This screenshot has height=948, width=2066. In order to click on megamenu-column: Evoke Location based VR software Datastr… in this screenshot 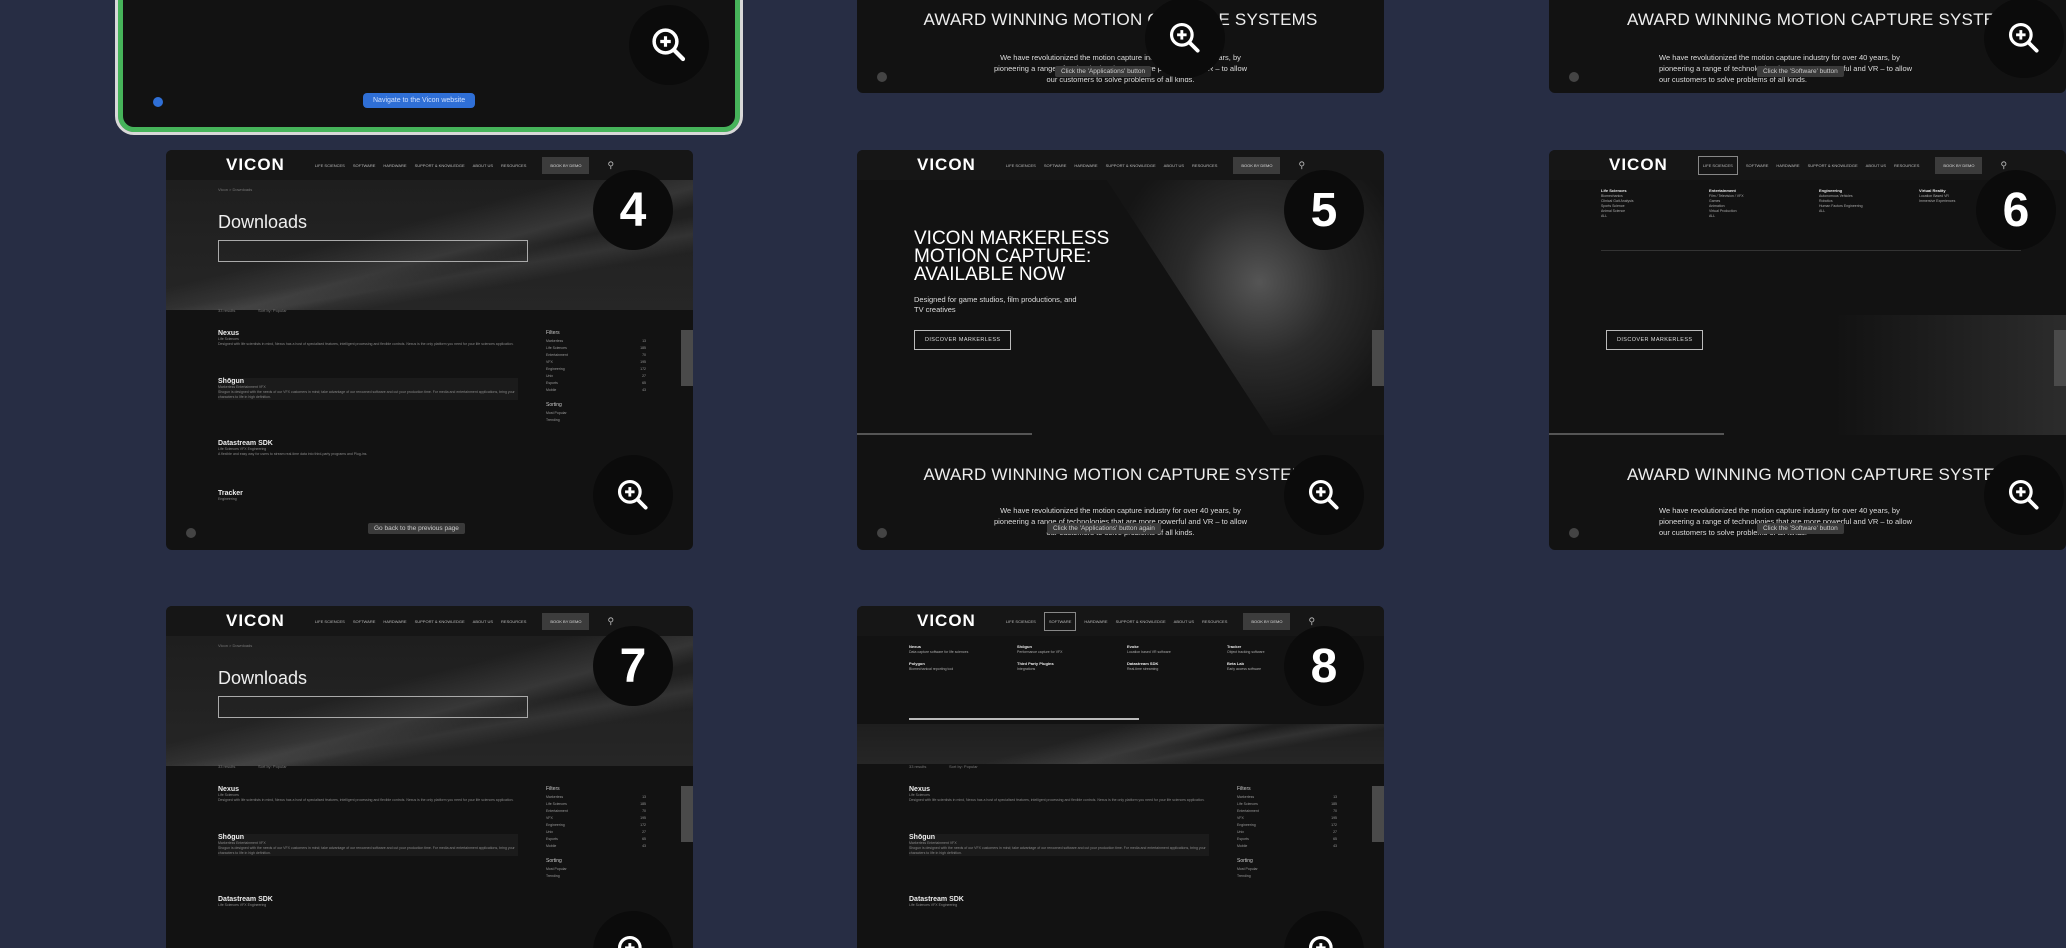, I will do `click(1149, 658)`.